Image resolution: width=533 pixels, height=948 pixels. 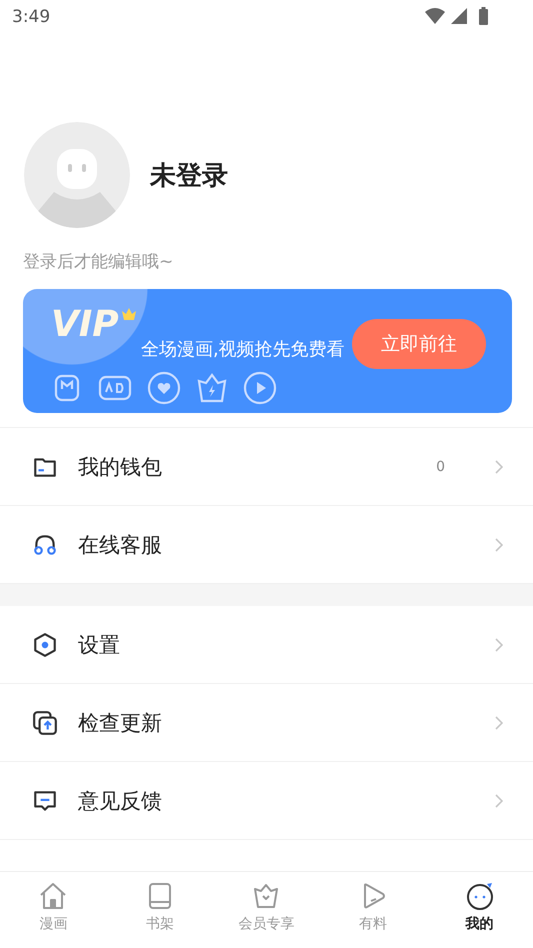 I want to click on profile-hint: 登录后才能编辑哦~, so click(x=98, y=262).